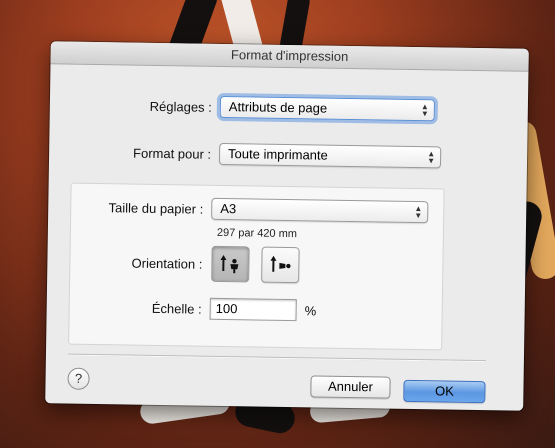  I want to click on landscape-icon, so click(280, 263).